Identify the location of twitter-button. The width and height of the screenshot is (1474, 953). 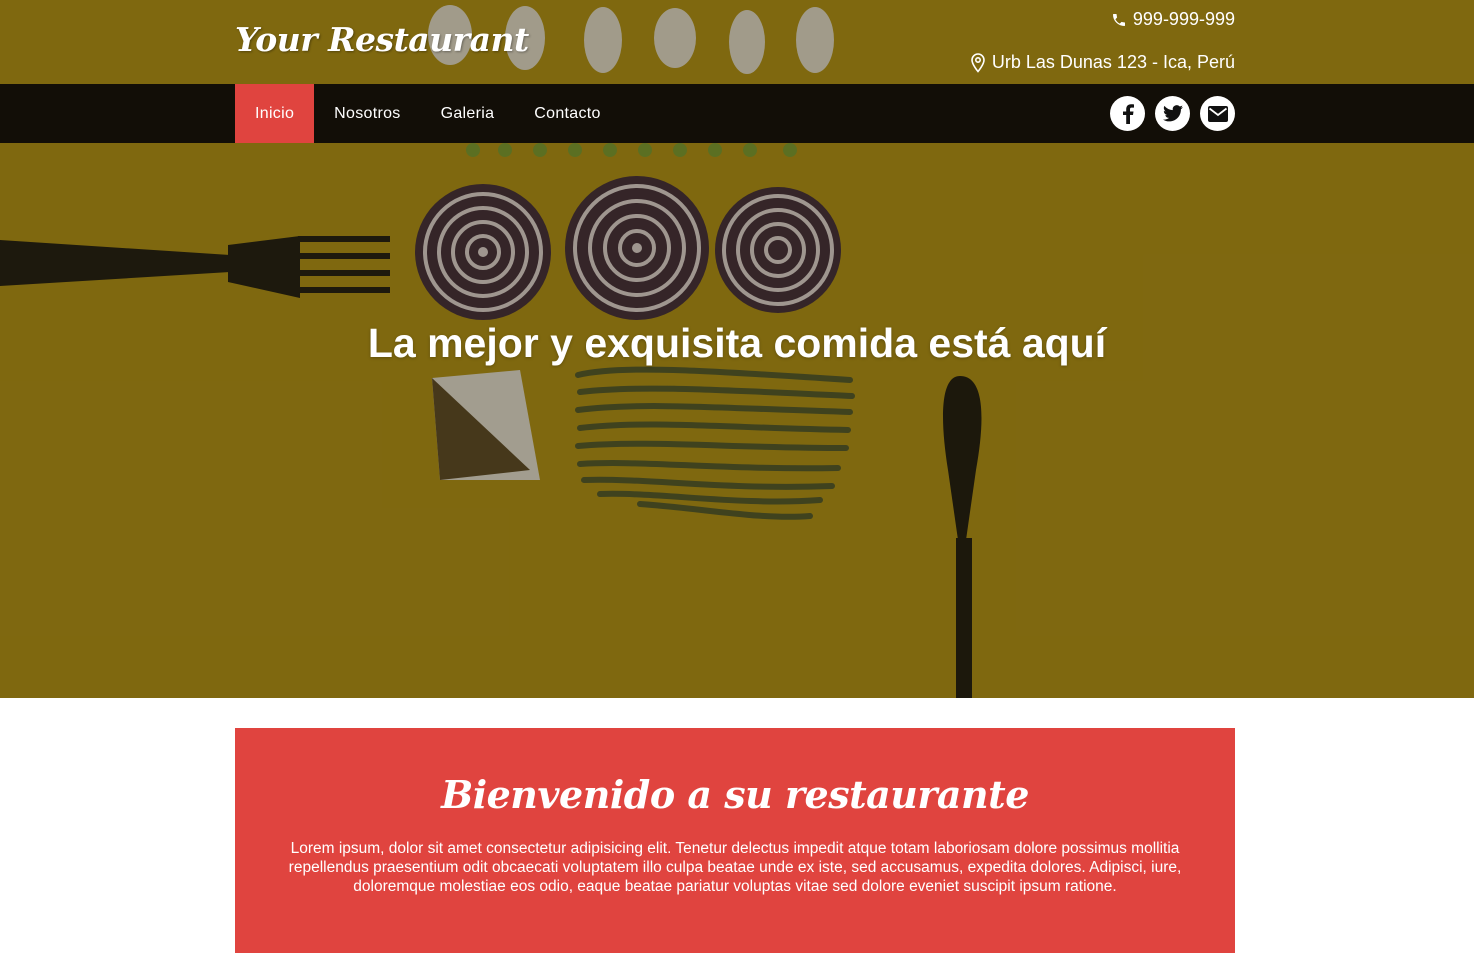
(1172, 113).